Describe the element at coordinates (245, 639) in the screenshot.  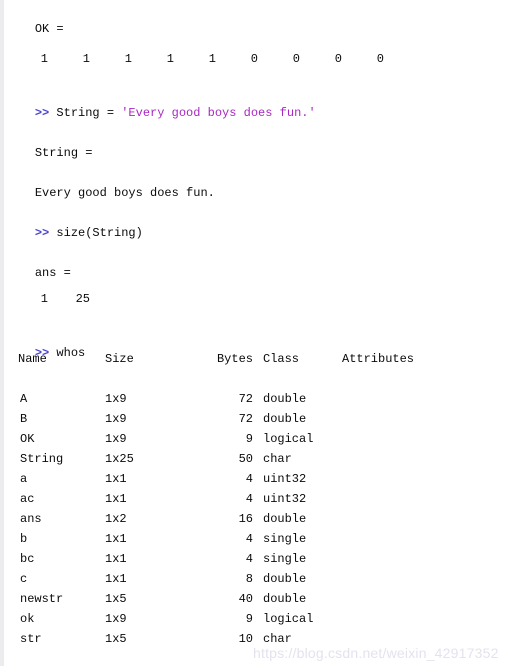
I see `cell-bytes: 10` at that location.